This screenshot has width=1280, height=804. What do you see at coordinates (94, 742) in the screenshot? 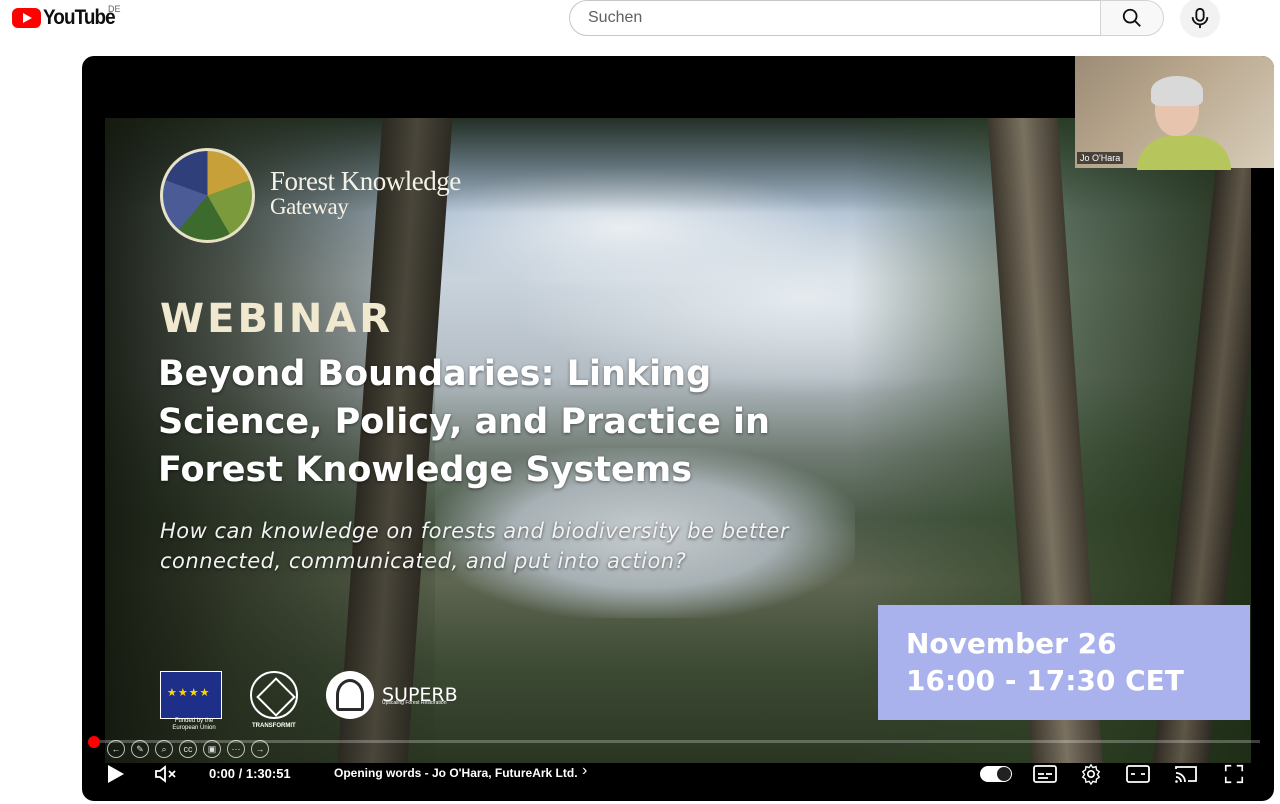
I see `progress-scrubber` at bounding box center [94, 742].